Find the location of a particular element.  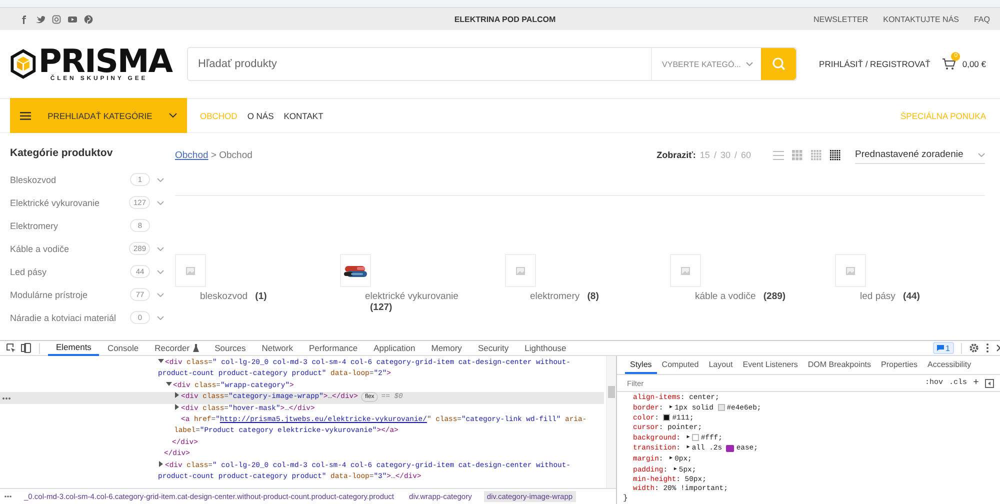

tagline: ELEKTRINA POD PALCOM is located at coordinates (505, 19).